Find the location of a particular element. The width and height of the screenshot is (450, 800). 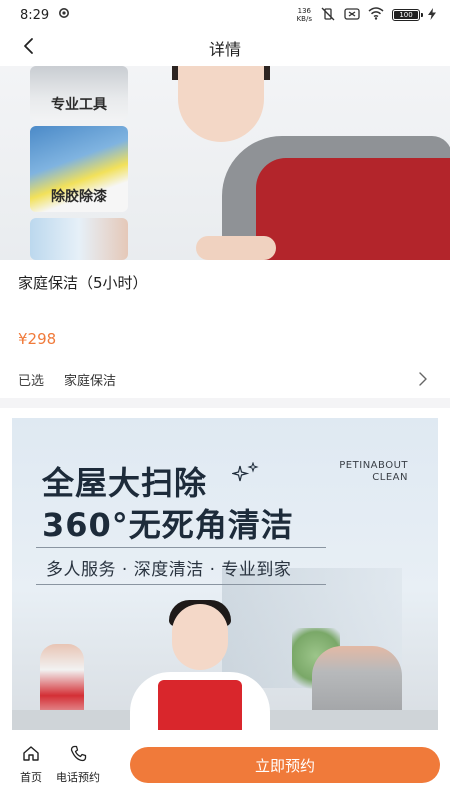

nav-bar: 详情 is located at coordinates (225, 48).